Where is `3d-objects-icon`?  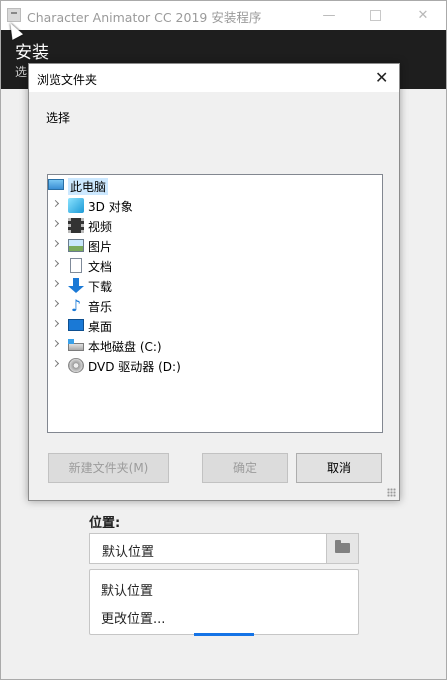
3d-objects-icon is located at coordinates (76, 205).